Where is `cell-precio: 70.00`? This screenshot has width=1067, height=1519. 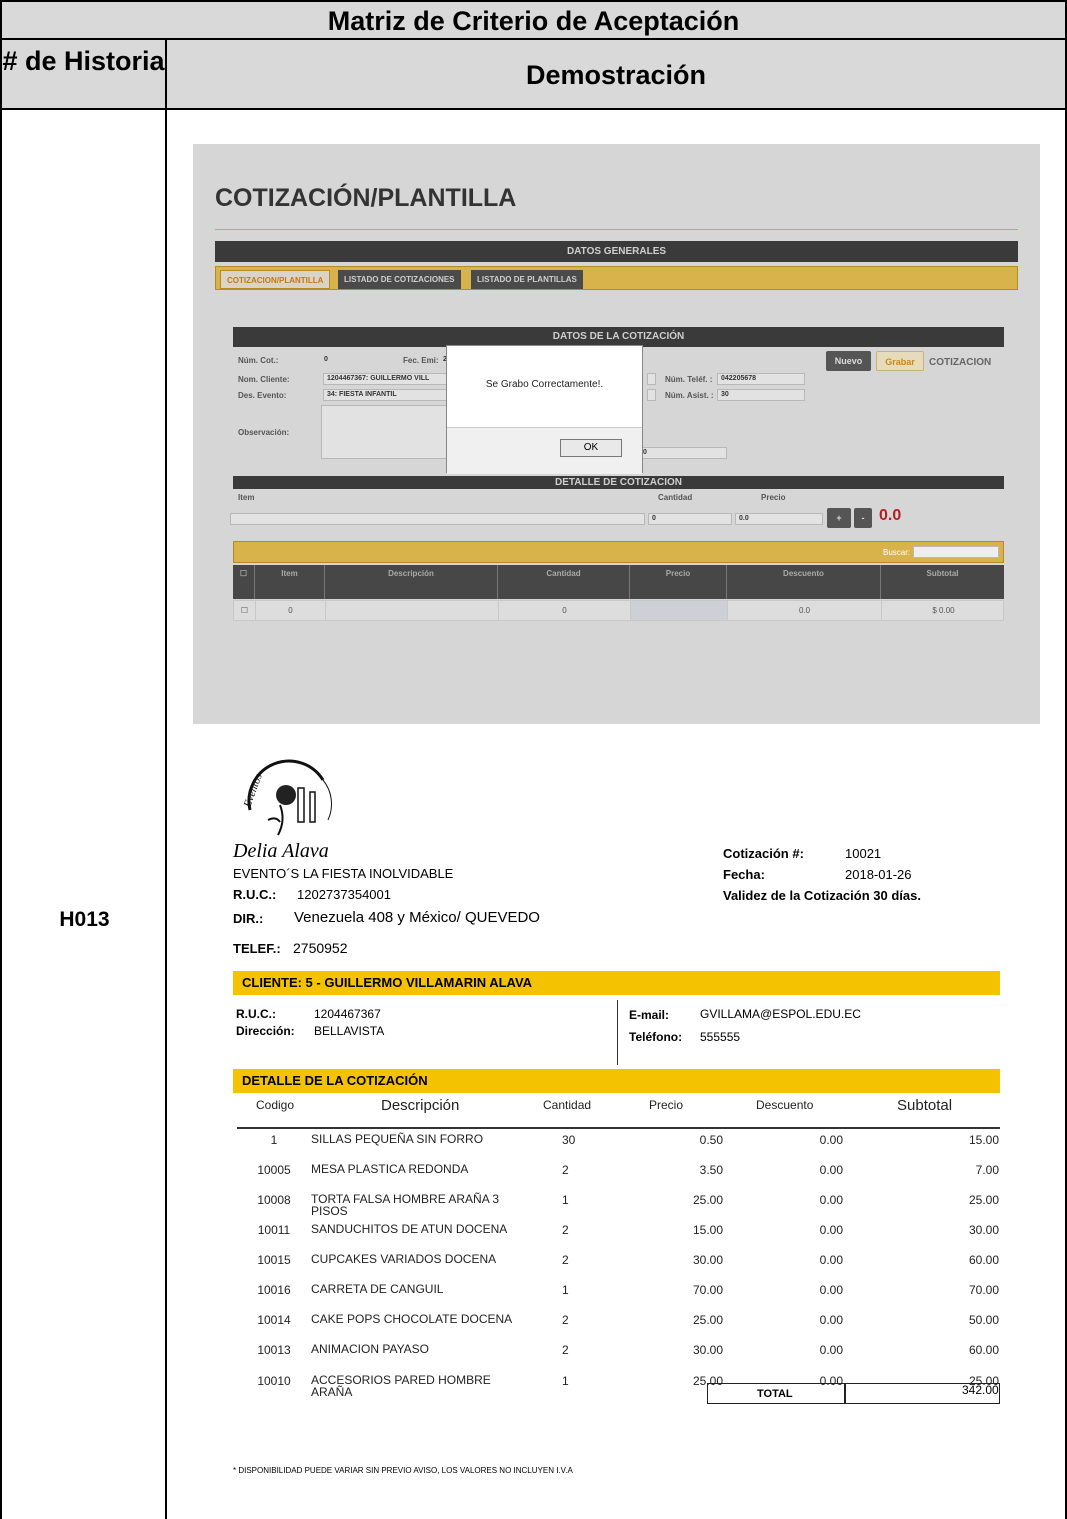 cell-precio: 70.00 is located at coordinates (707, 1290).